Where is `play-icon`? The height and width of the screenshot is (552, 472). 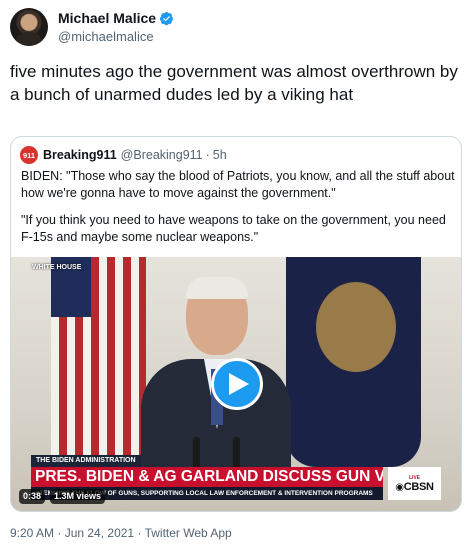
play-icon is located at coordinates (239, 384).